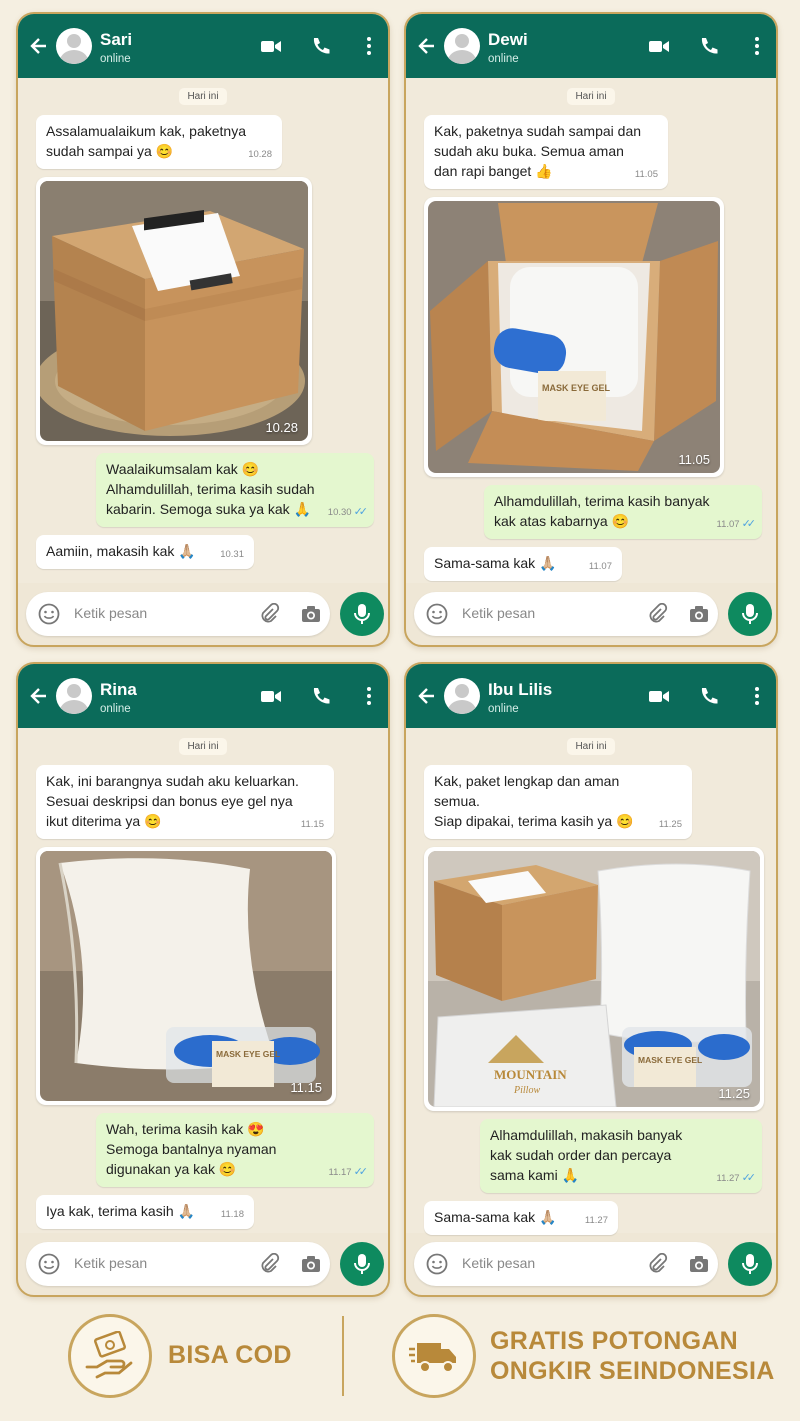 The image size is (800, 1421). Describe the element at coordinates (523, 564) in the screenshot. I see `incoming-message: Sama-sama kak 🙏🏼 11.07` at that location.